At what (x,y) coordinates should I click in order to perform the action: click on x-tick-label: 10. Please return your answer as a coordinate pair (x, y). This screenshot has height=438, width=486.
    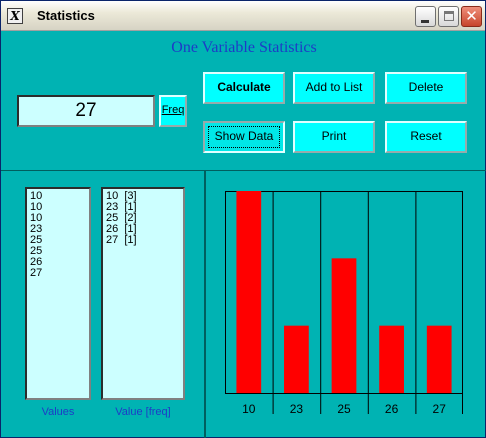
    Looking at the image, I should click on (249, 408).